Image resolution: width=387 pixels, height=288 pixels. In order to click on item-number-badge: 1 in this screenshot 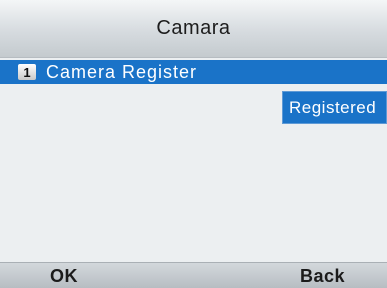, I will do `click(27, 72)`.